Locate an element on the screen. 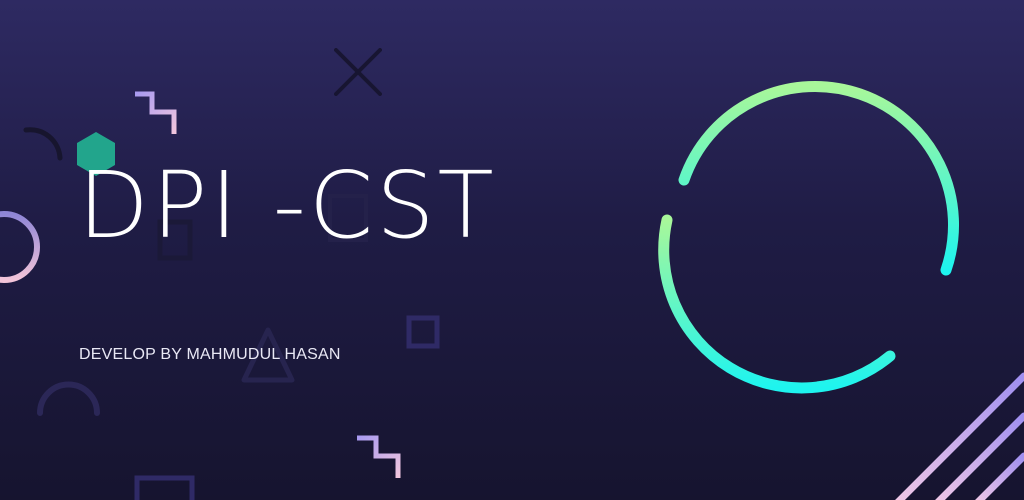 The height and width of the screenshot is (500, 1024). app-title: DPI -CST is located at coordinates (287, 205).